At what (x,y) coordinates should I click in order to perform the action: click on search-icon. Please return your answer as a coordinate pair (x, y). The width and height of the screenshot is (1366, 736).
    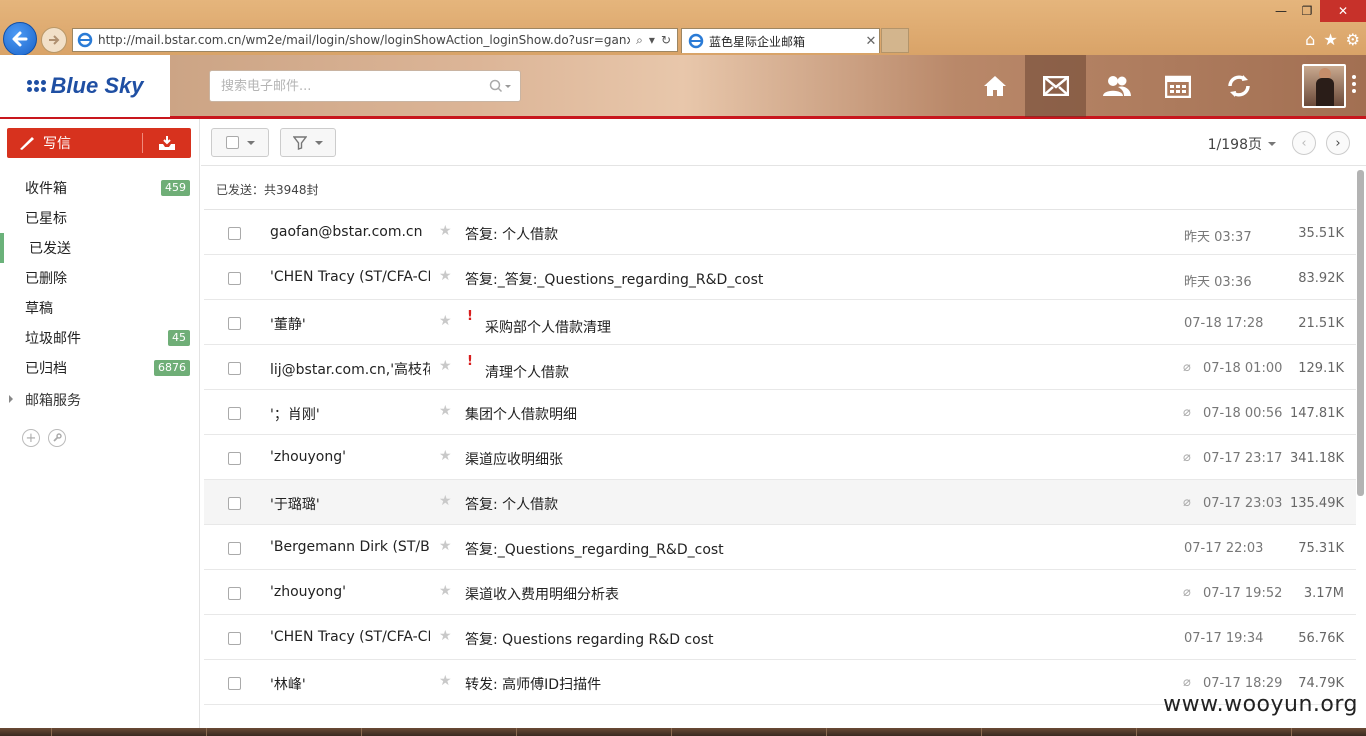
    Looking at the image, I should click on (500, 86).